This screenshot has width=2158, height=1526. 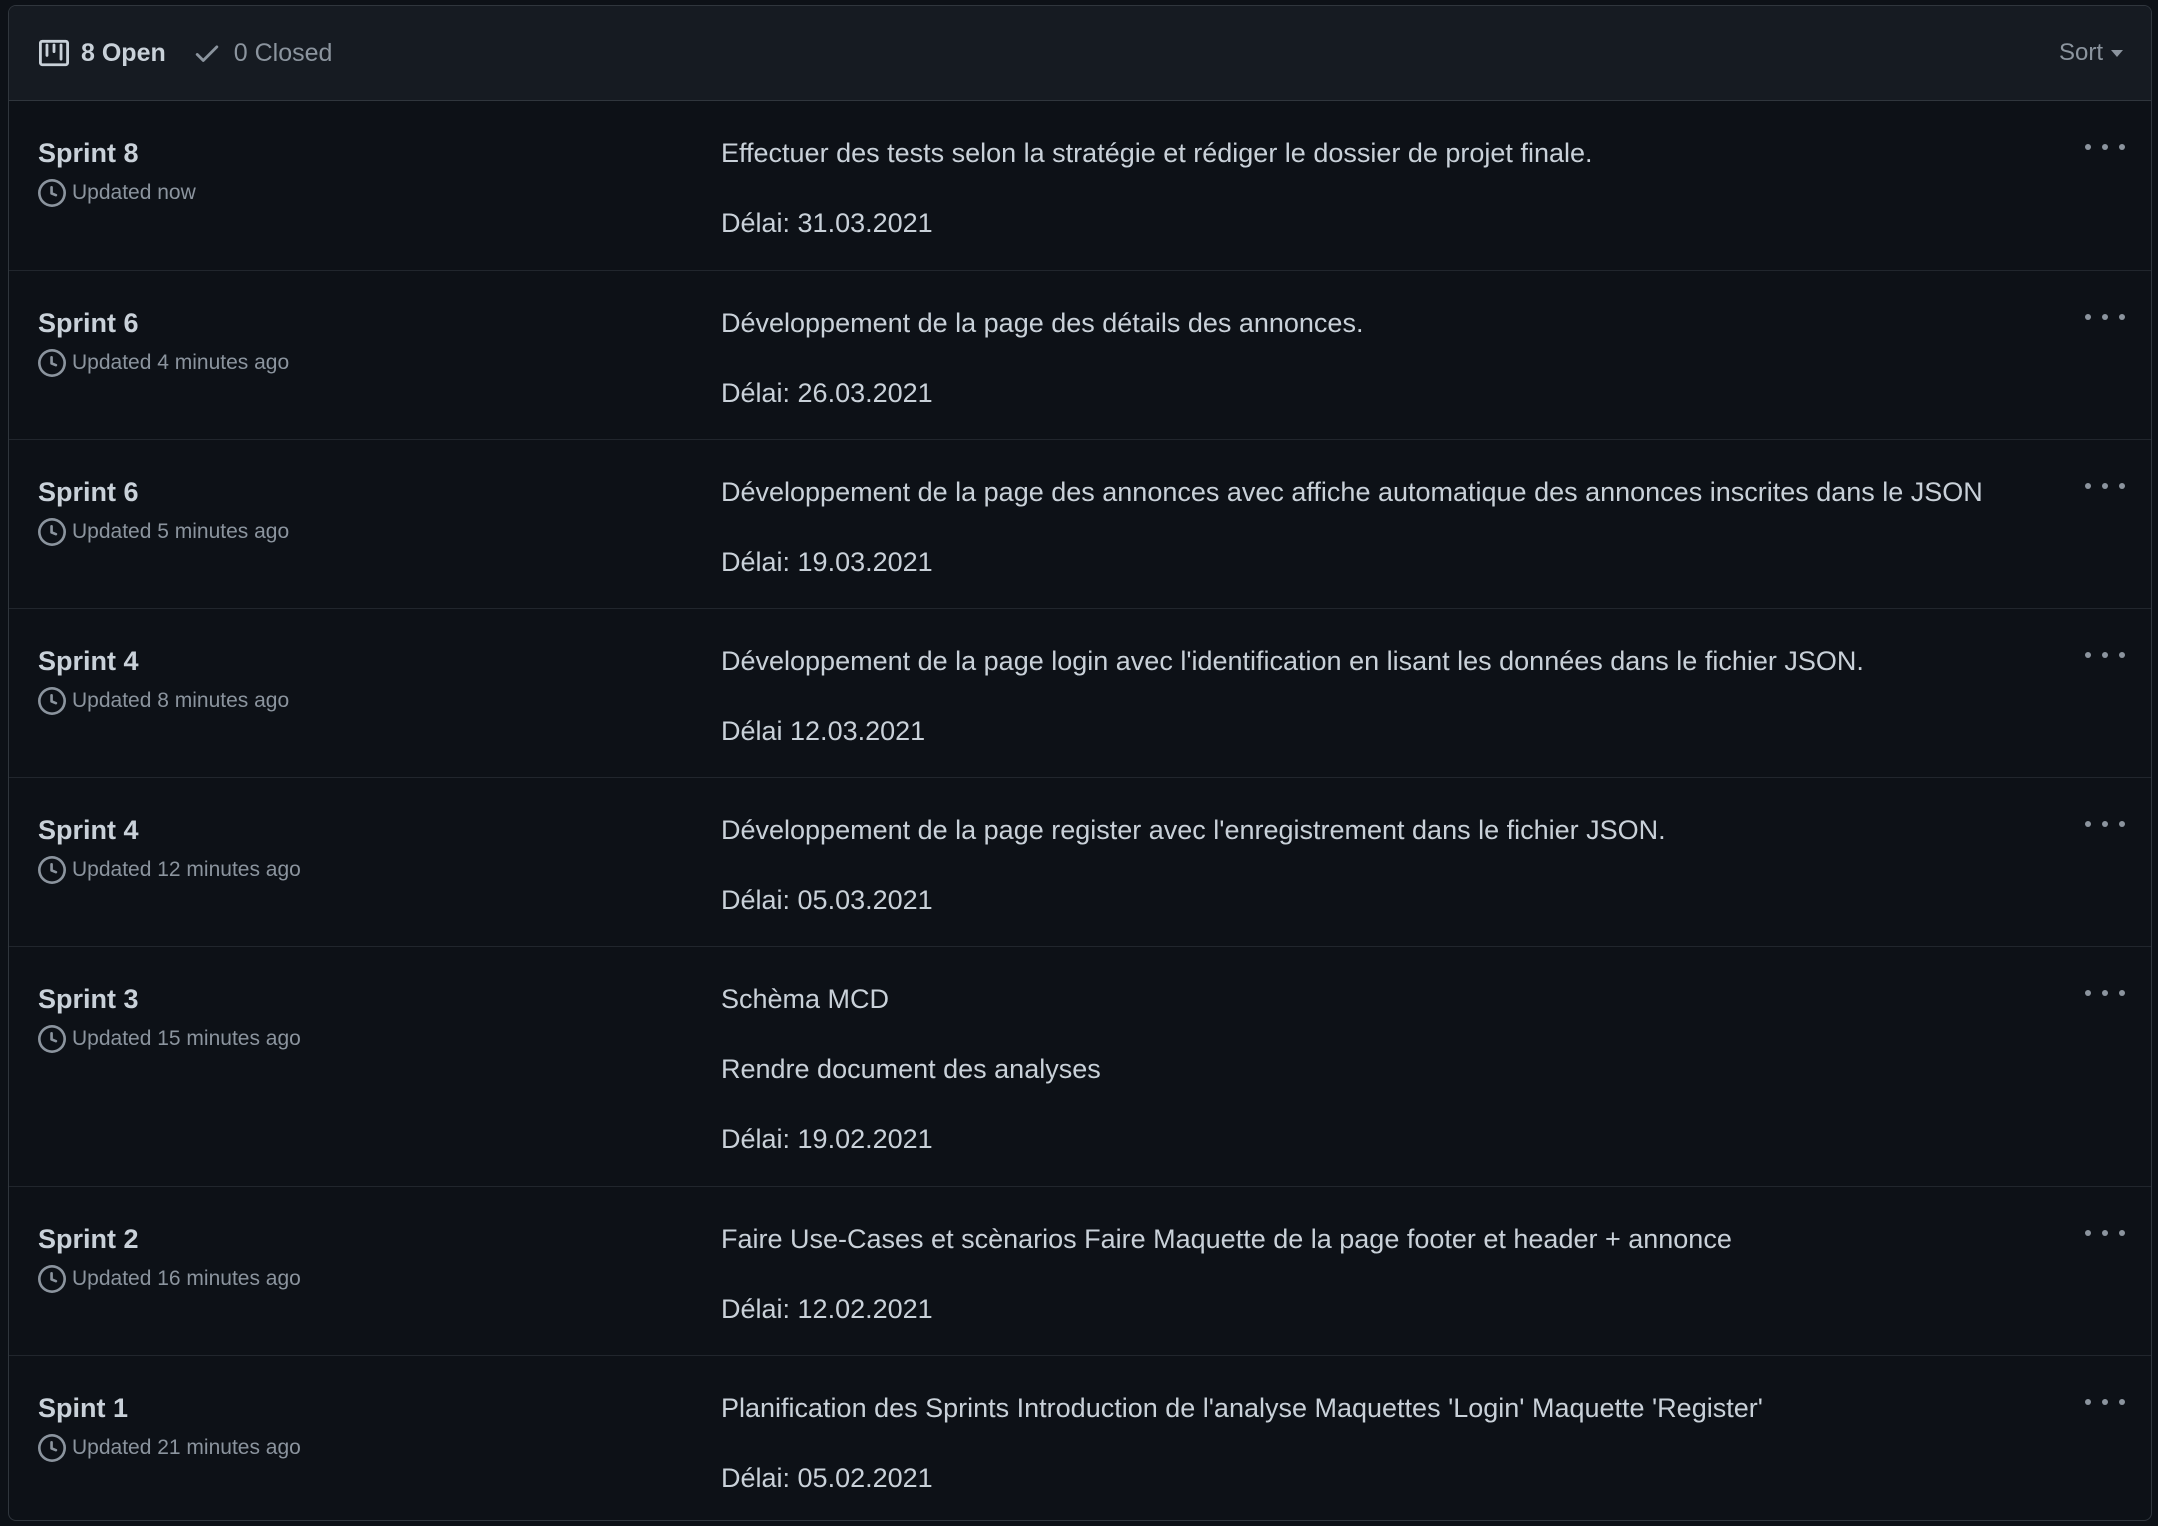 What do you see at coordinates (827, 562) in the screenshot?
I see `milestone-description-line: Délai: 19.03.2021` at bounding box center [827, 562].